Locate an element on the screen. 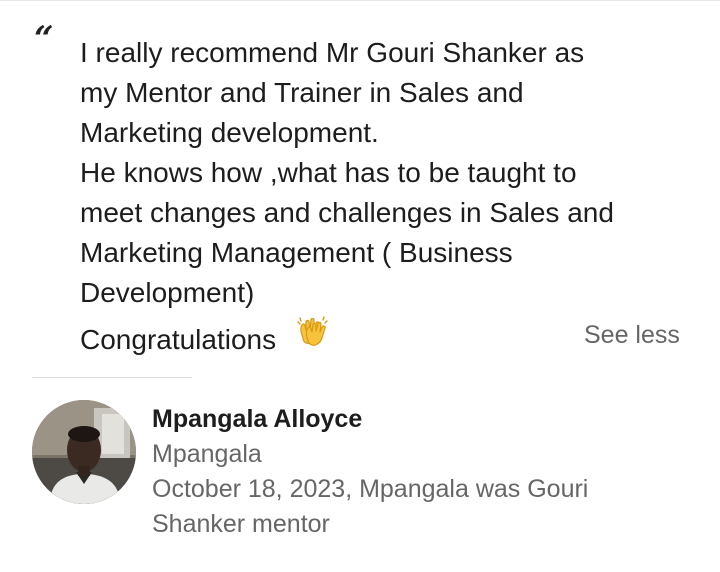 Image resolution: width=720 pixels, height=572 pixels. top-divider is located at coordinates (360, 0).